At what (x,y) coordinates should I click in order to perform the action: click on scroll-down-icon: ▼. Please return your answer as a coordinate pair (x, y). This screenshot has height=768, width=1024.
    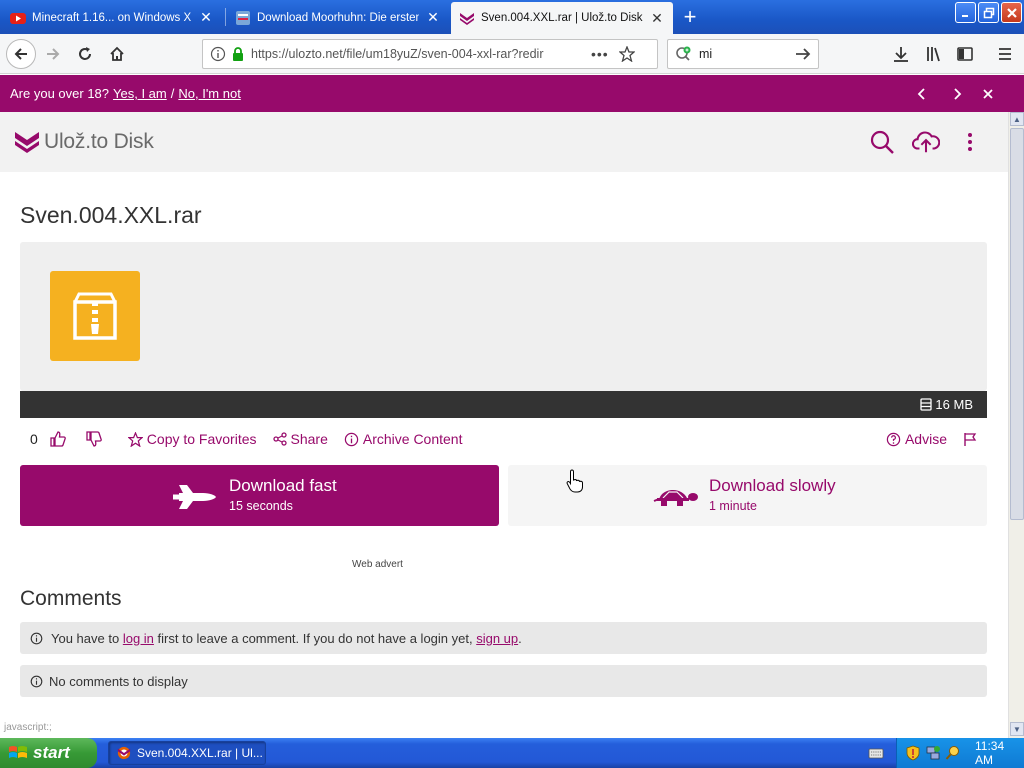
    Looking at the image, I should click on (1017, 729).